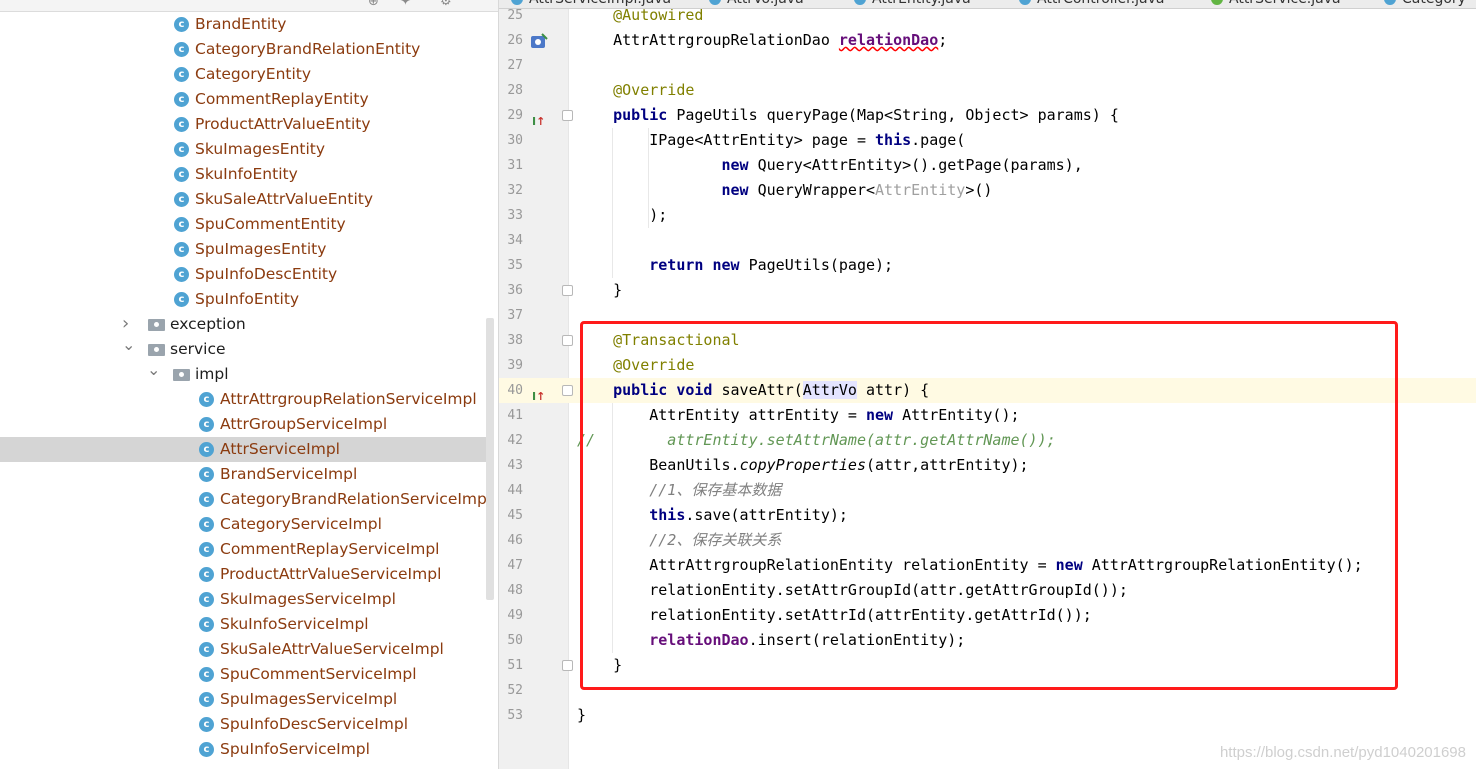  Describe the element at coordinates (245, 49) in the screenshot. I see `tree-item-CategoryBrandRelationEntity: c CategoryBrandRelationEntity` at that location.